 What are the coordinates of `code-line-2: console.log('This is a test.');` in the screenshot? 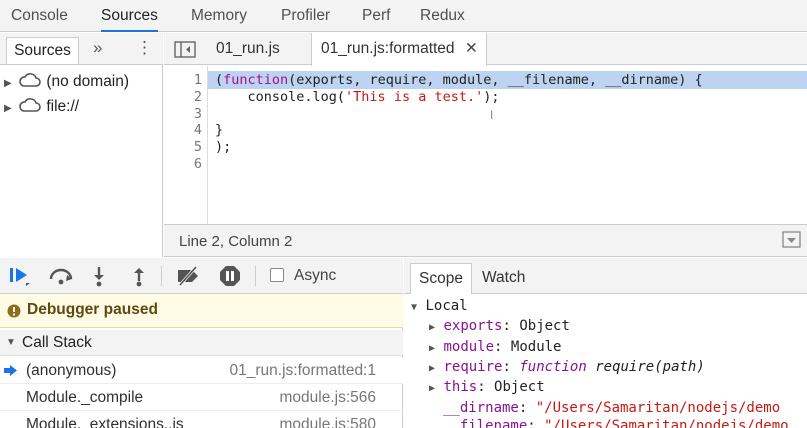 It's located at (357, 97).